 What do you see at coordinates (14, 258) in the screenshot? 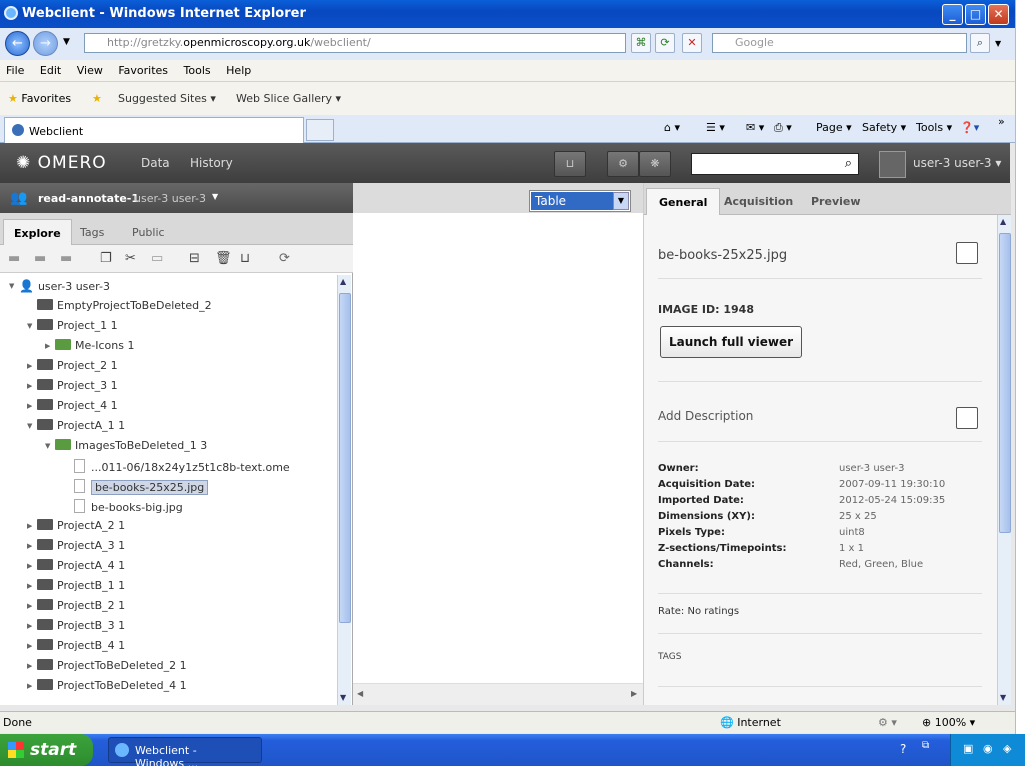
I see `new-folder-icon: ▬` at bounding box center [14, 258].